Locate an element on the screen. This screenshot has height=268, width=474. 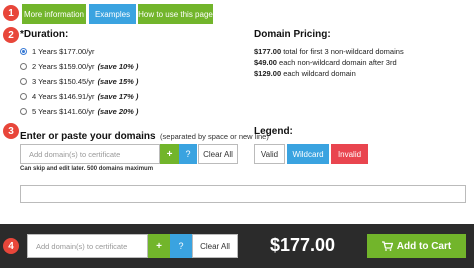
duration-option-label: 2 Years $159.00/yr is located at coordinates (63, 66).